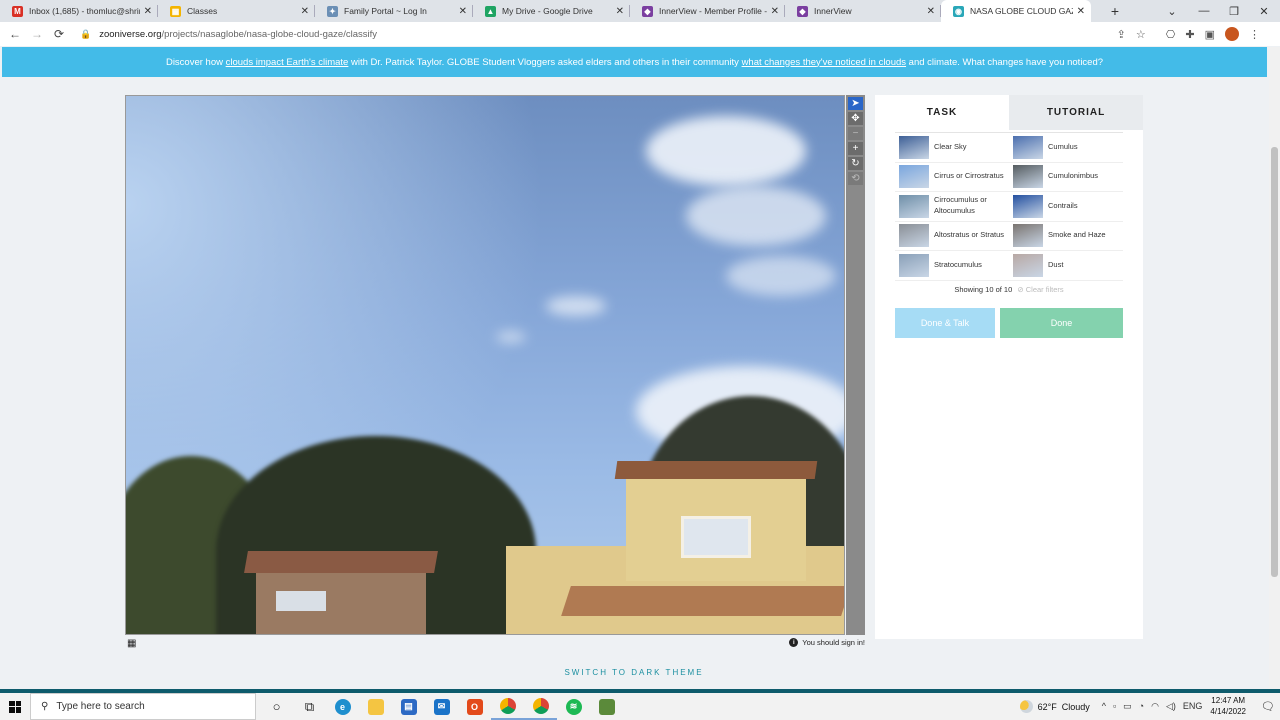  I want to click on side-panel-icon: ▣, so click(1210, 34).